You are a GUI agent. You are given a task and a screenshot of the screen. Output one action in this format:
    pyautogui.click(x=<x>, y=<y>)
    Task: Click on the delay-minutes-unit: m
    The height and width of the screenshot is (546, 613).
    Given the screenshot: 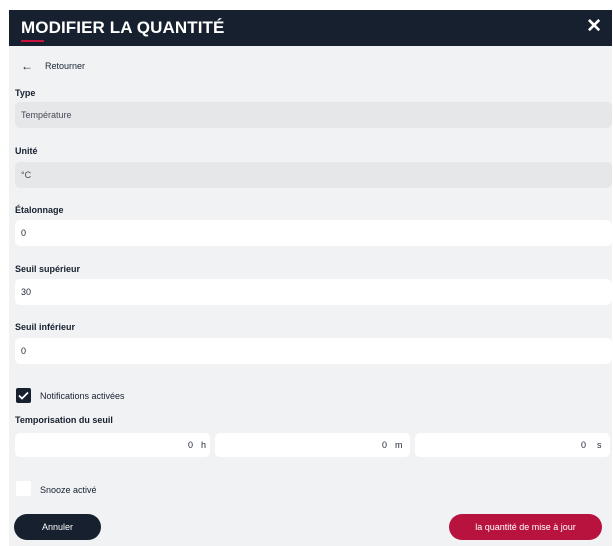 What is the action you would take?
    pyautogui.click(x=399, y=445)
    